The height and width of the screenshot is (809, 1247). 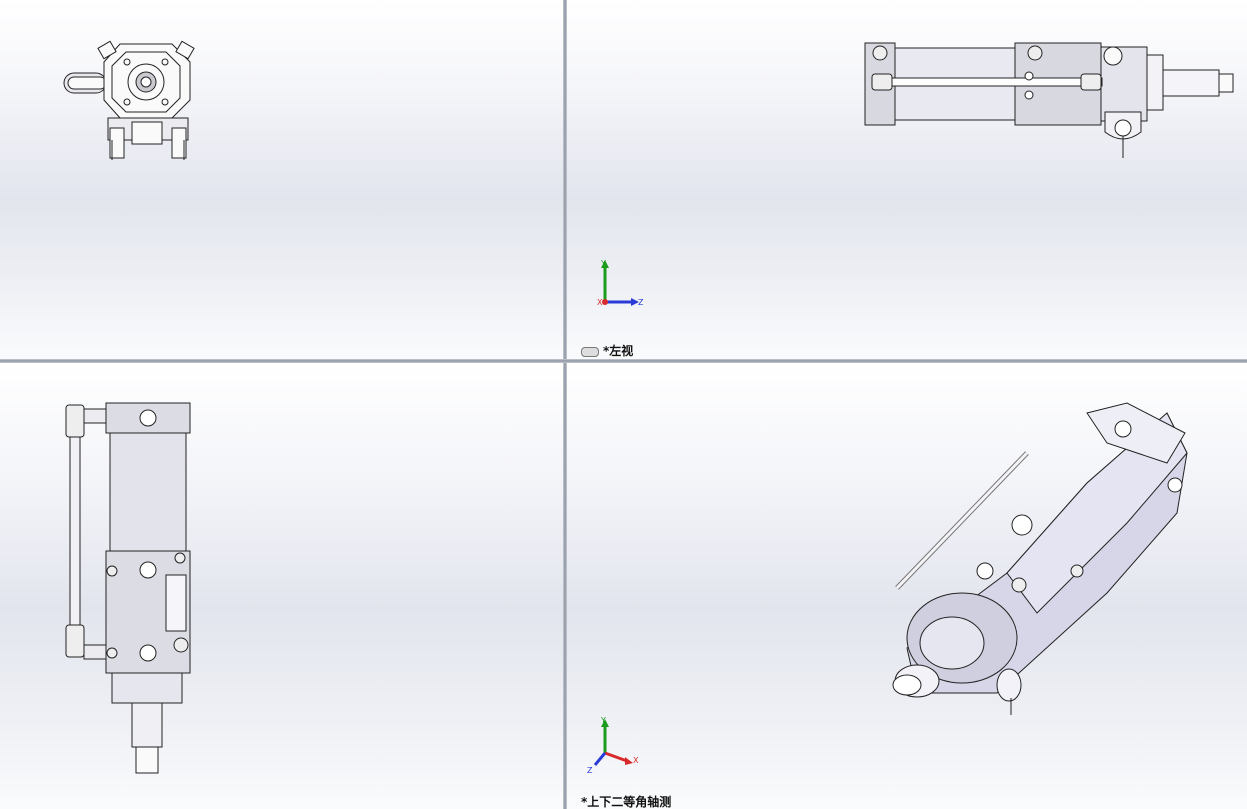 What do you see at coordinates (129, 100) in the screenshot?
I see `cylinder-front-view` at bounding box center [129, 100].